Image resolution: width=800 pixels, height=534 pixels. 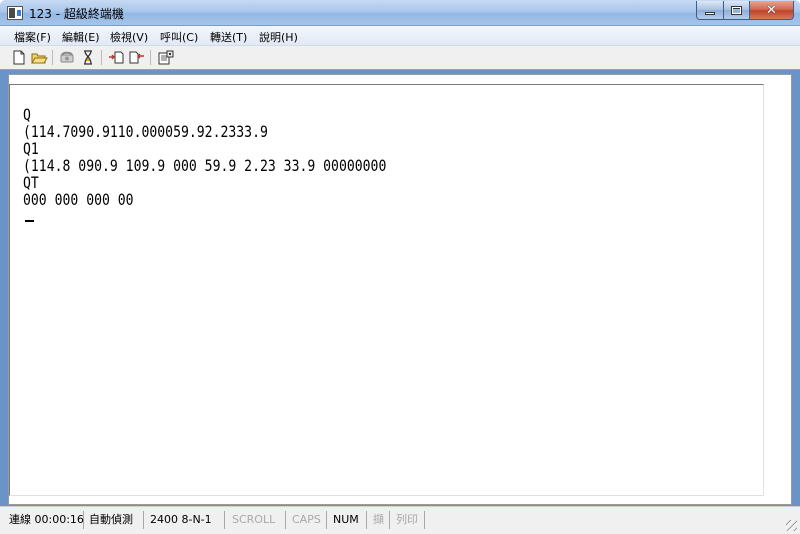 I want to click on maximize-icon, so click(x=736, y=10).